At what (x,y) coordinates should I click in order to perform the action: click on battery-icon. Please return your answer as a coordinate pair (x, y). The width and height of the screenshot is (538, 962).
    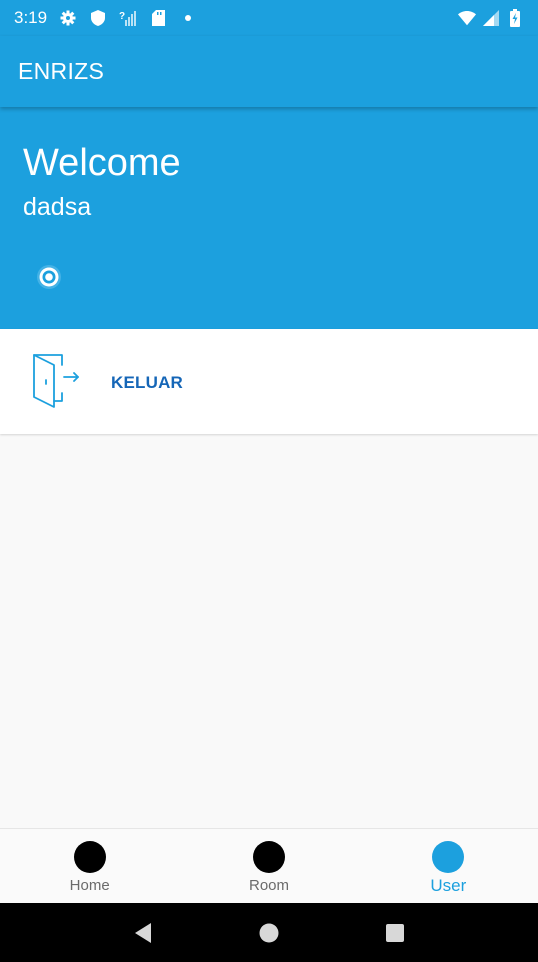
    Looking at the image, I should click on (515, 18).